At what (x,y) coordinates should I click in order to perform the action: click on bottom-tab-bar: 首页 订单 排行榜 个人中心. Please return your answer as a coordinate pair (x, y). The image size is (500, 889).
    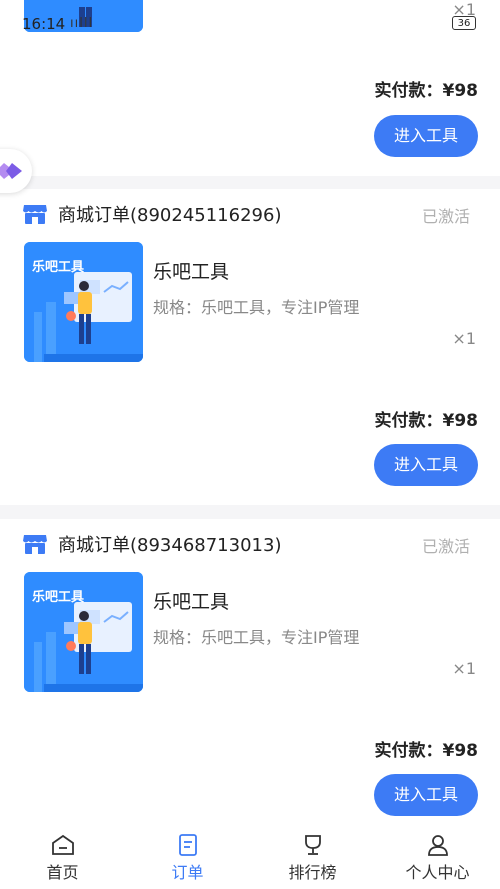
    Looking at the image, I should click on (250, 859).